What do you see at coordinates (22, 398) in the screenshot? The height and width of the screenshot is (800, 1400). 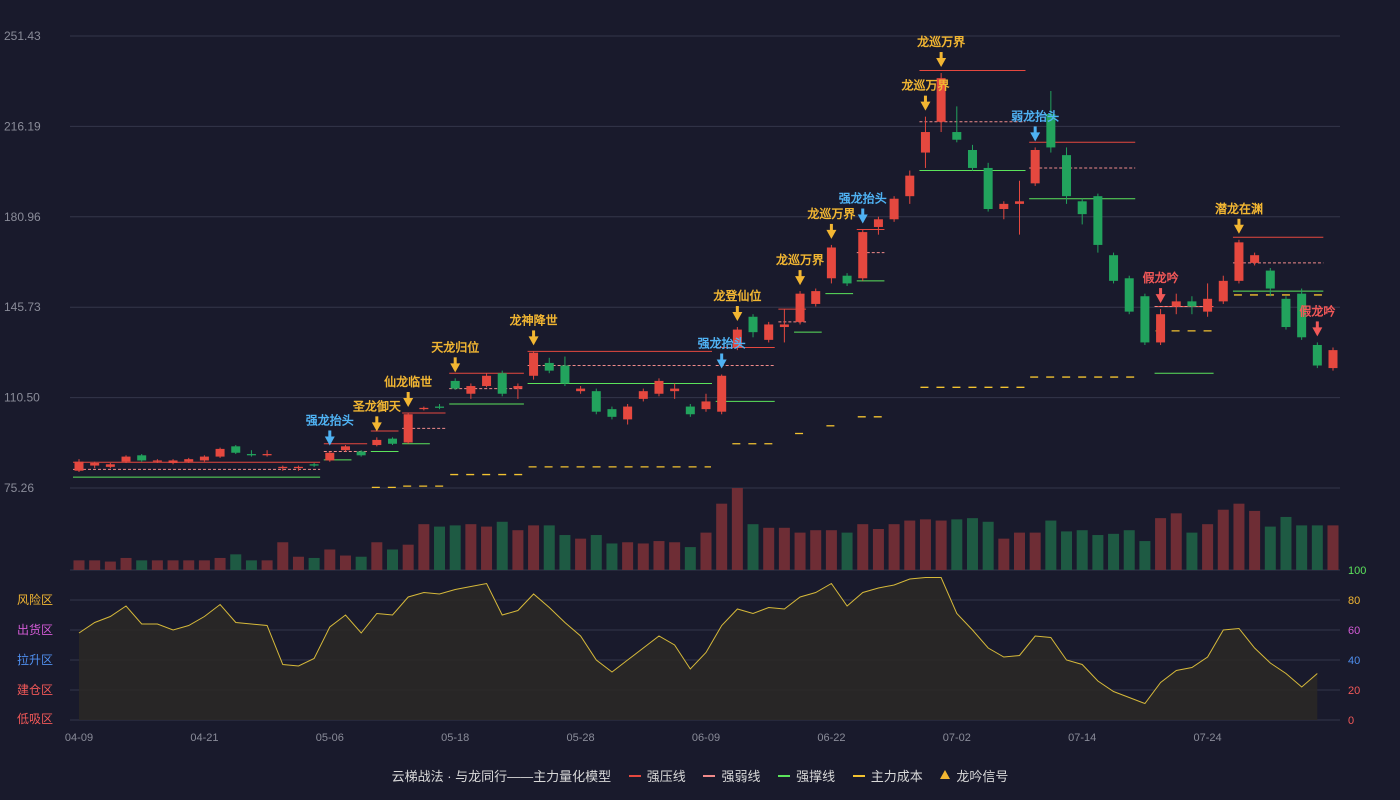 I see `price-tick-label: 110.50` at bounding box center [22, 398].